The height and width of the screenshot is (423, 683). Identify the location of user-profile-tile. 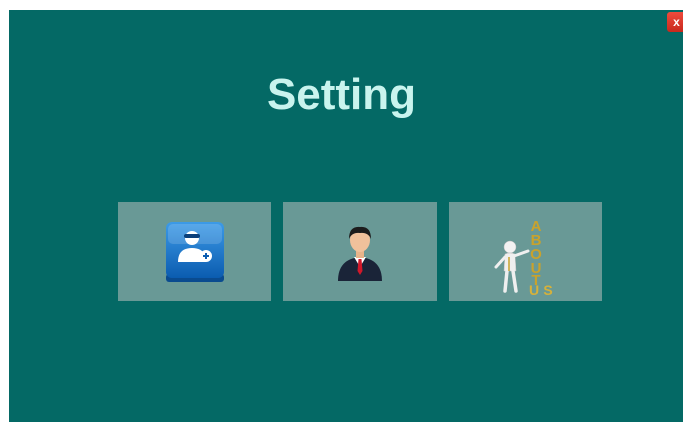
(360, 251).